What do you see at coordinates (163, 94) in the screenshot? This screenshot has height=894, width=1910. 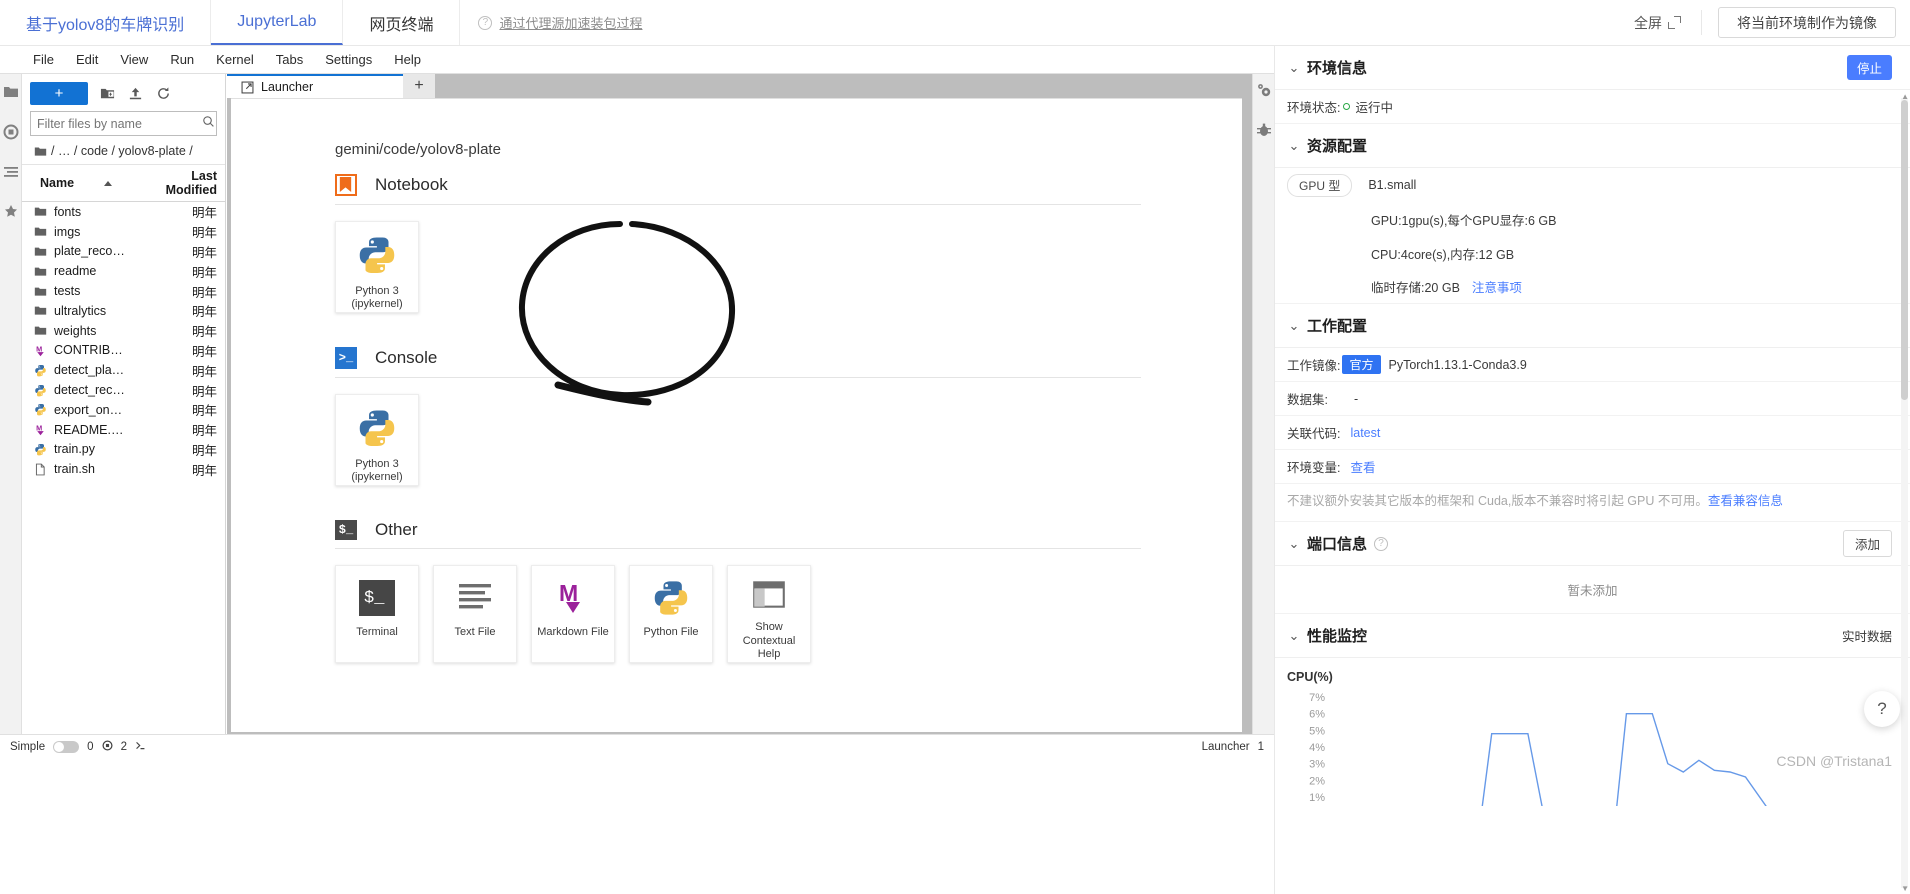 I see `refresh-icon` at bounding box center [163, 94].